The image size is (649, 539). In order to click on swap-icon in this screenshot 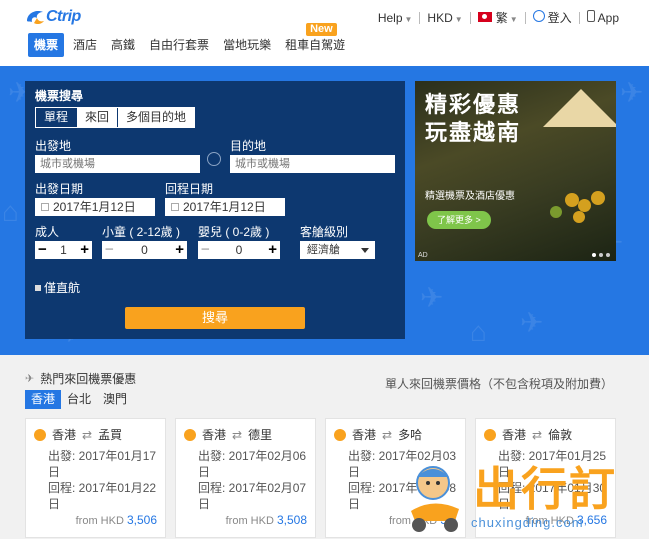, I will do `click(214, 159)`.